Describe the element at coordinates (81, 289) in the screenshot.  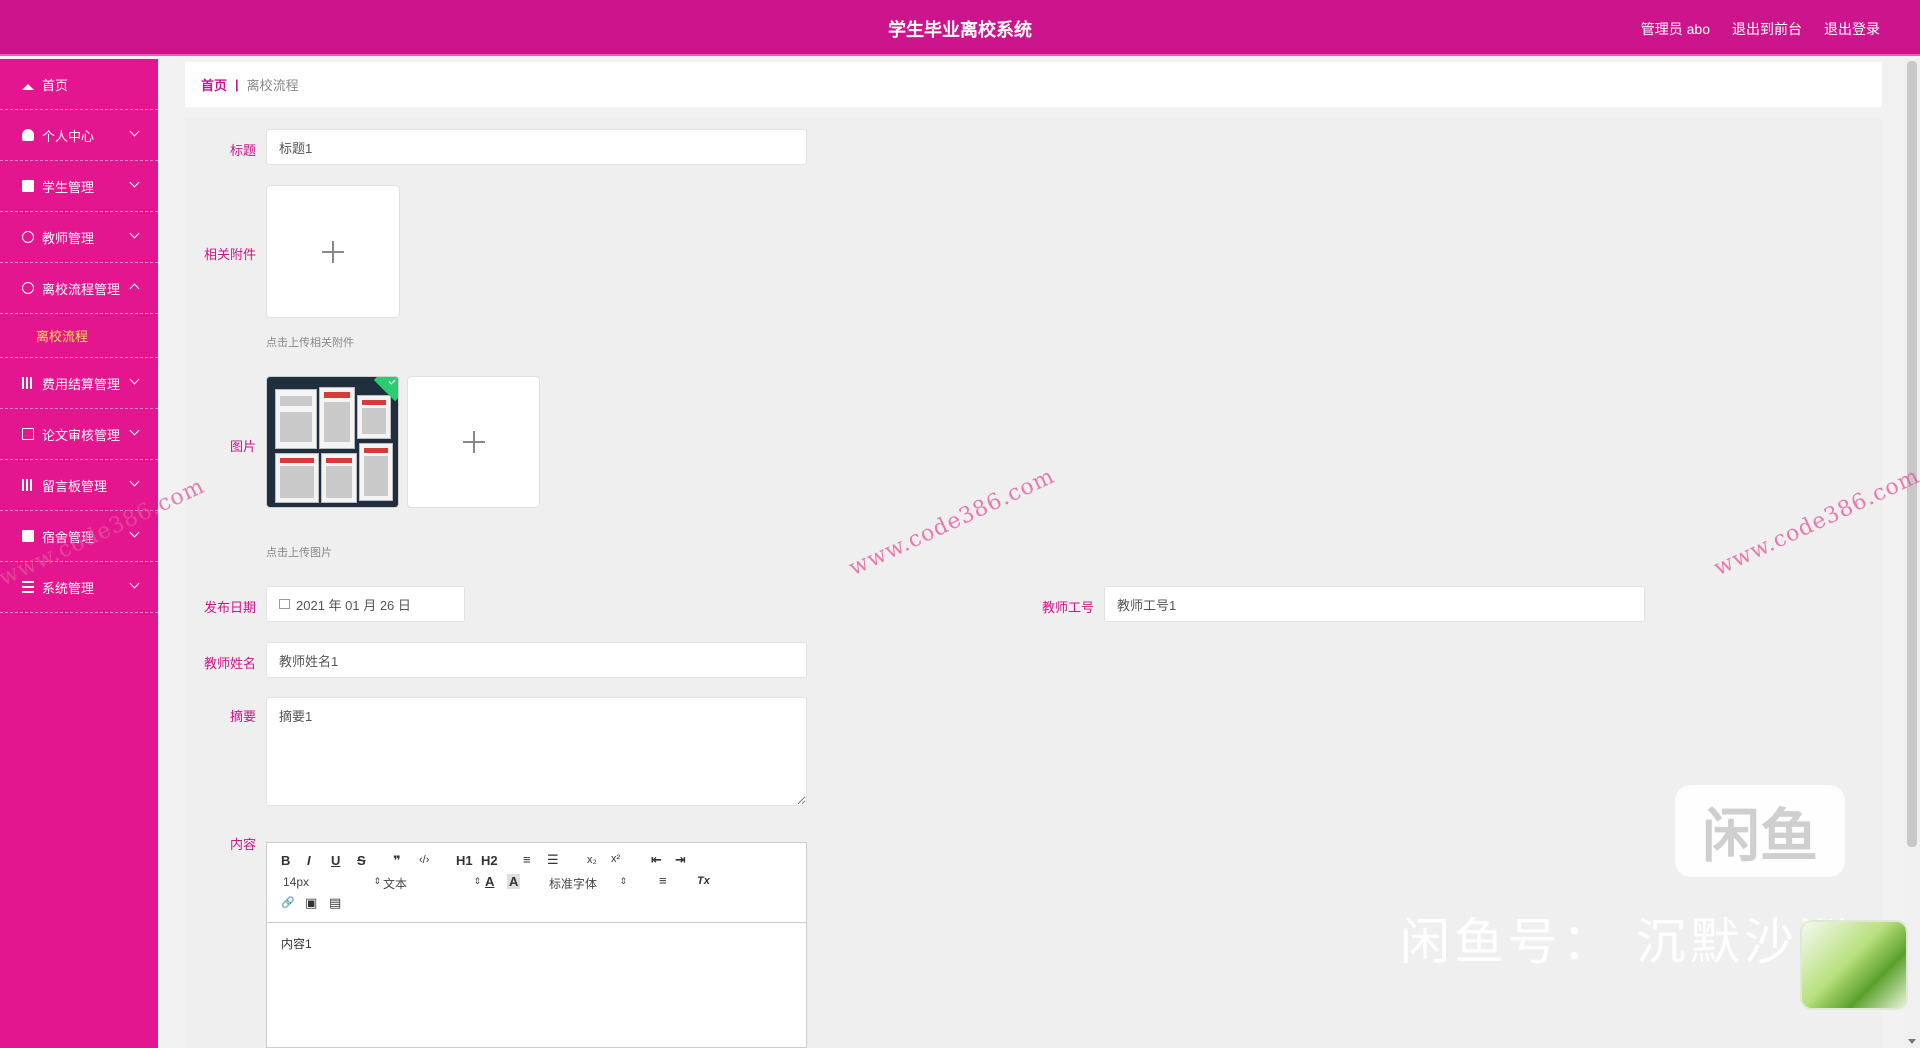
I see `sidebar-item-label: 离校流程管理` at that location.